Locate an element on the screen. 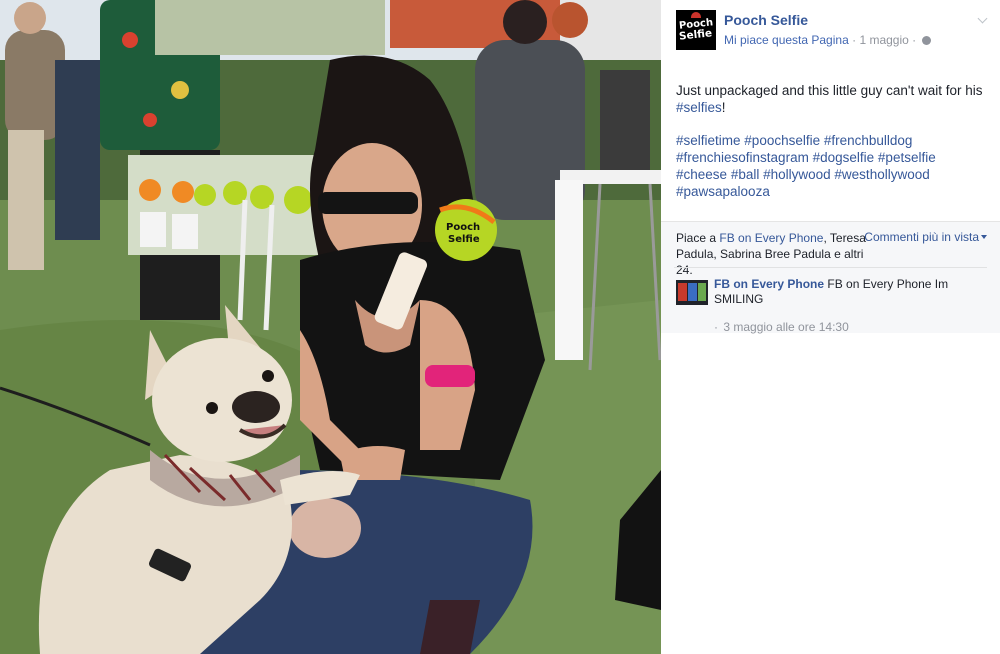 This screenshot has width=1000, height=654. ball-text-2: Selfie is located at coordinates (464, 239).